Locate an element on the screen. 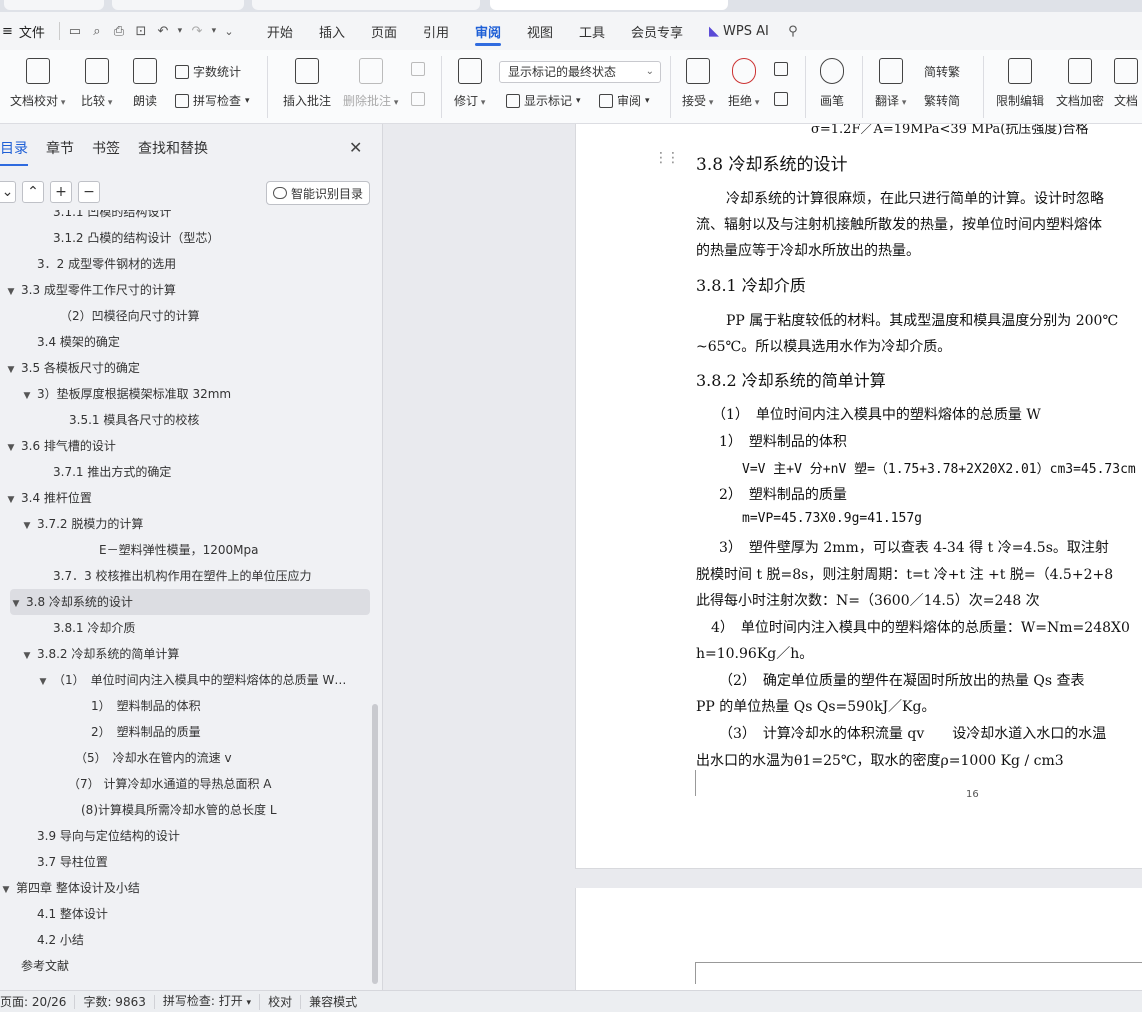 This screenshot has width=1142, height=1012. redo-dropdown-icon: ▾ is located at coordinates (214, 31).